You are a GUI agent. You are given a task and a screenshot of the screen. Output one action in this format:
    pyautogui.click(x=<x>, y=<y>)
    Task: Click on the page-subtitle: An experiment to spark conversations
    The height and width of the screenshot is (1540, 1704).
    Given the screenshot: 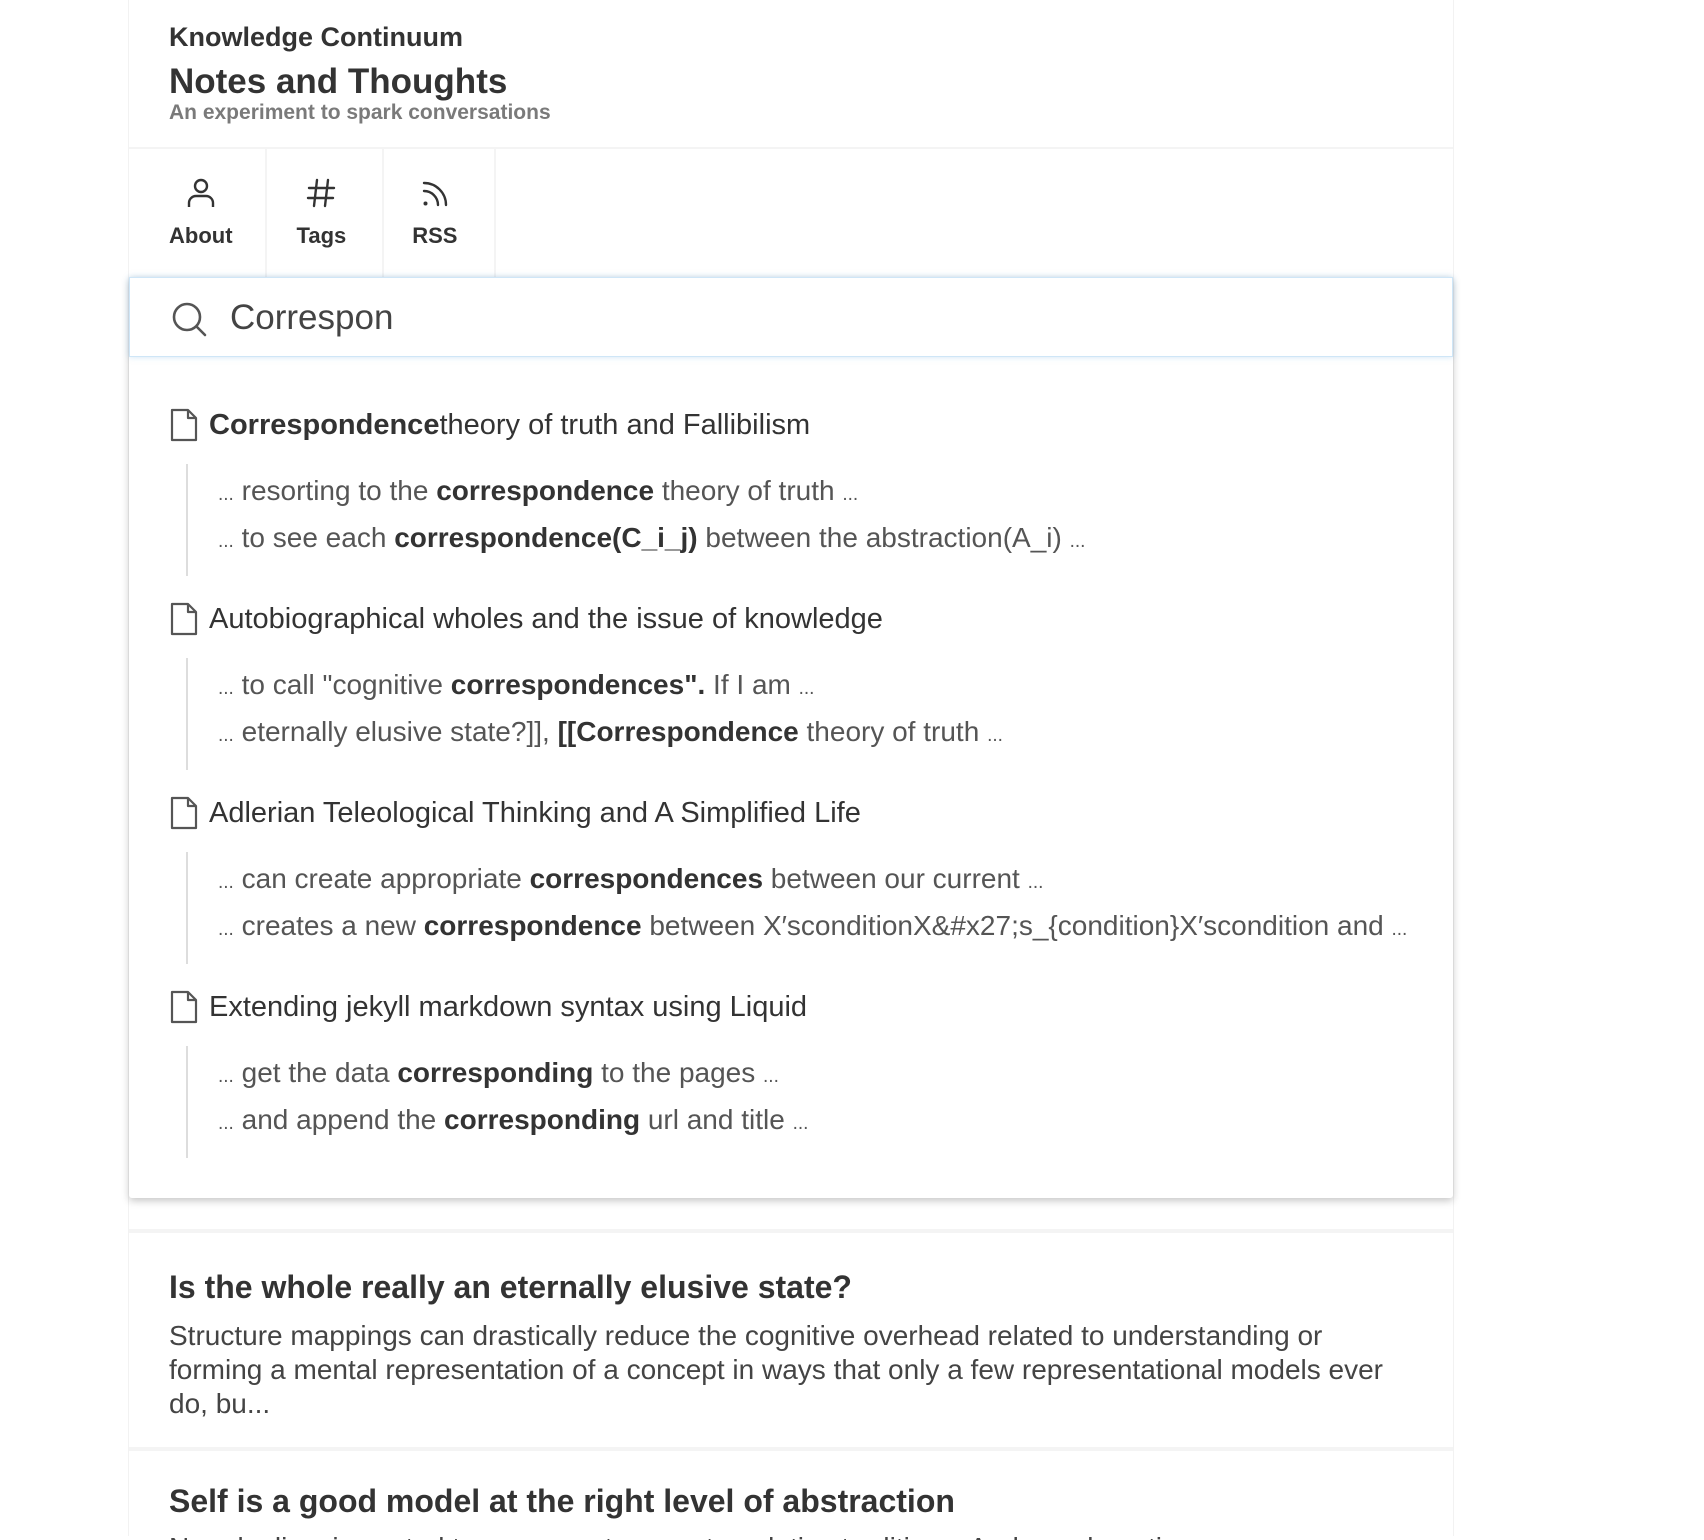 What is the action you would take?
    pyautogui.click(x=360, y=112)
    